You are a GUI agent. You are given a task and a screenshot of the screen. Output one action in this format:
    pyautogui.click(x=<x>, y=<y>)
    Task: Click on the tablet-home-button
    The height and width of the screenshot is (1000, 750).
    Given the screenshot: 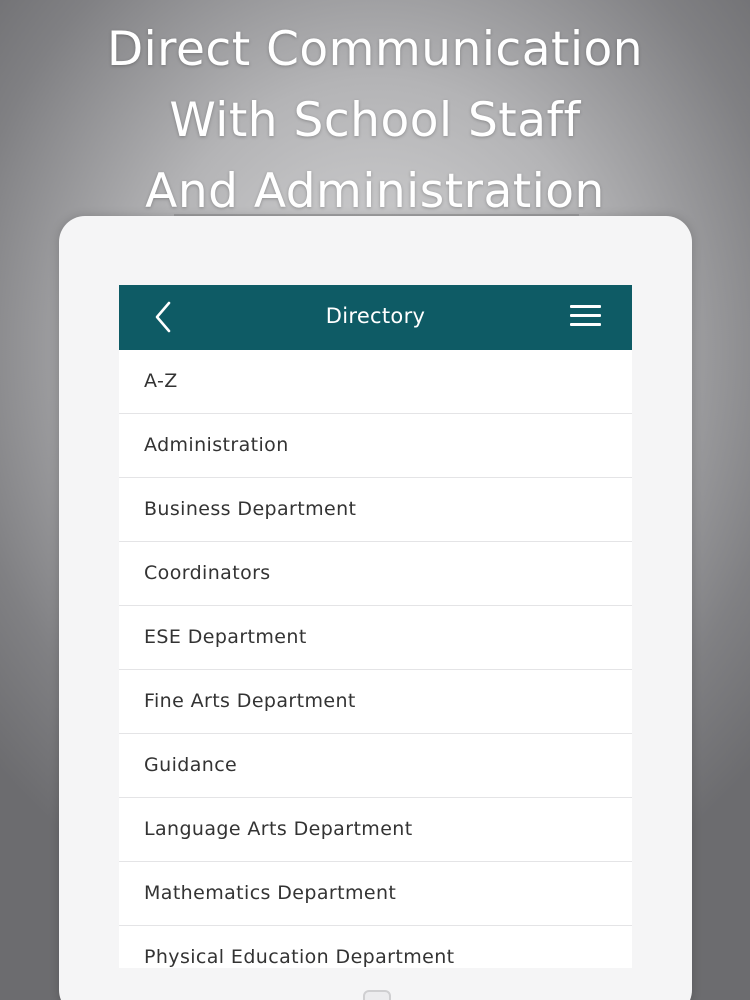 What is the action you would take?
    pyautogui.click(x=377, y=995)
    